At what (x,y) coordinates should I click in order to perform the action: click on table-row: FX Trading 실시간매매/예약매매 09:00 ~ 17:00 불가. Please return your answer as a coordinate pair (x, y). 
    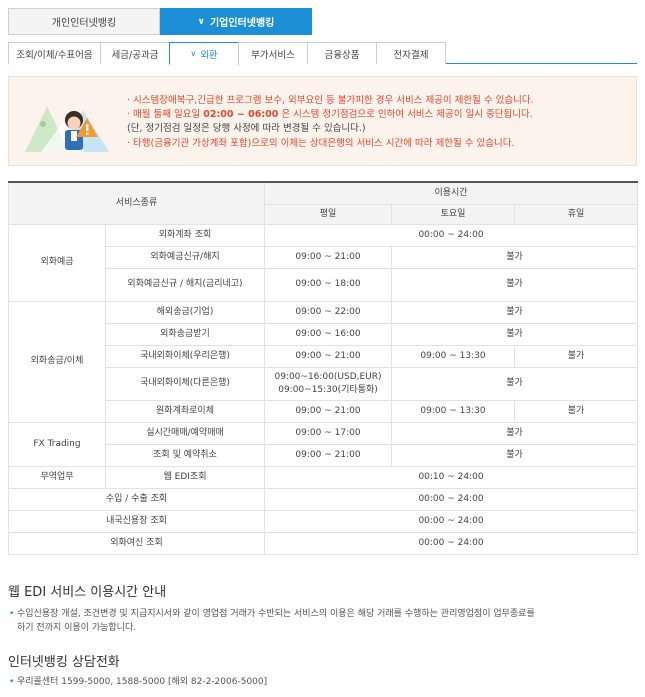
    Looking at the image, I should click on (323, 444).